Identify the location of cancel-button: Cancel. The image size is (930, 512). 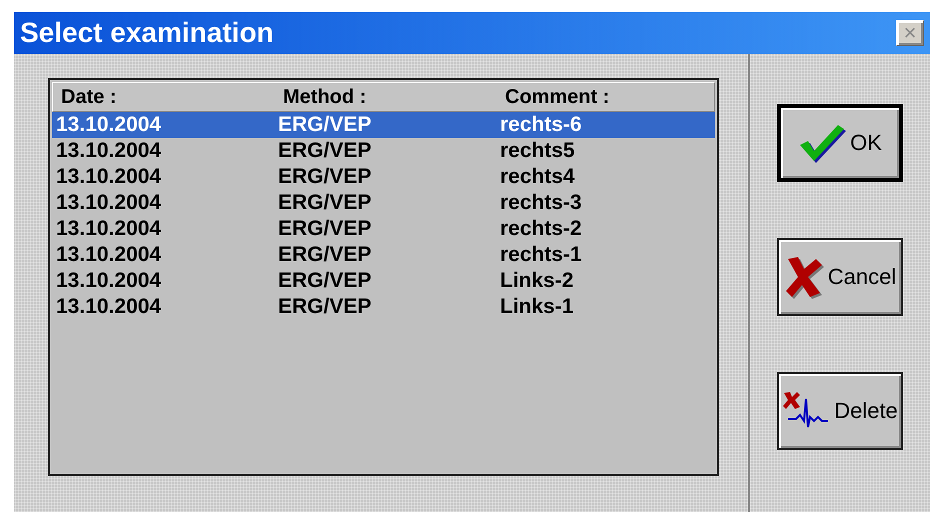
(840, 277).